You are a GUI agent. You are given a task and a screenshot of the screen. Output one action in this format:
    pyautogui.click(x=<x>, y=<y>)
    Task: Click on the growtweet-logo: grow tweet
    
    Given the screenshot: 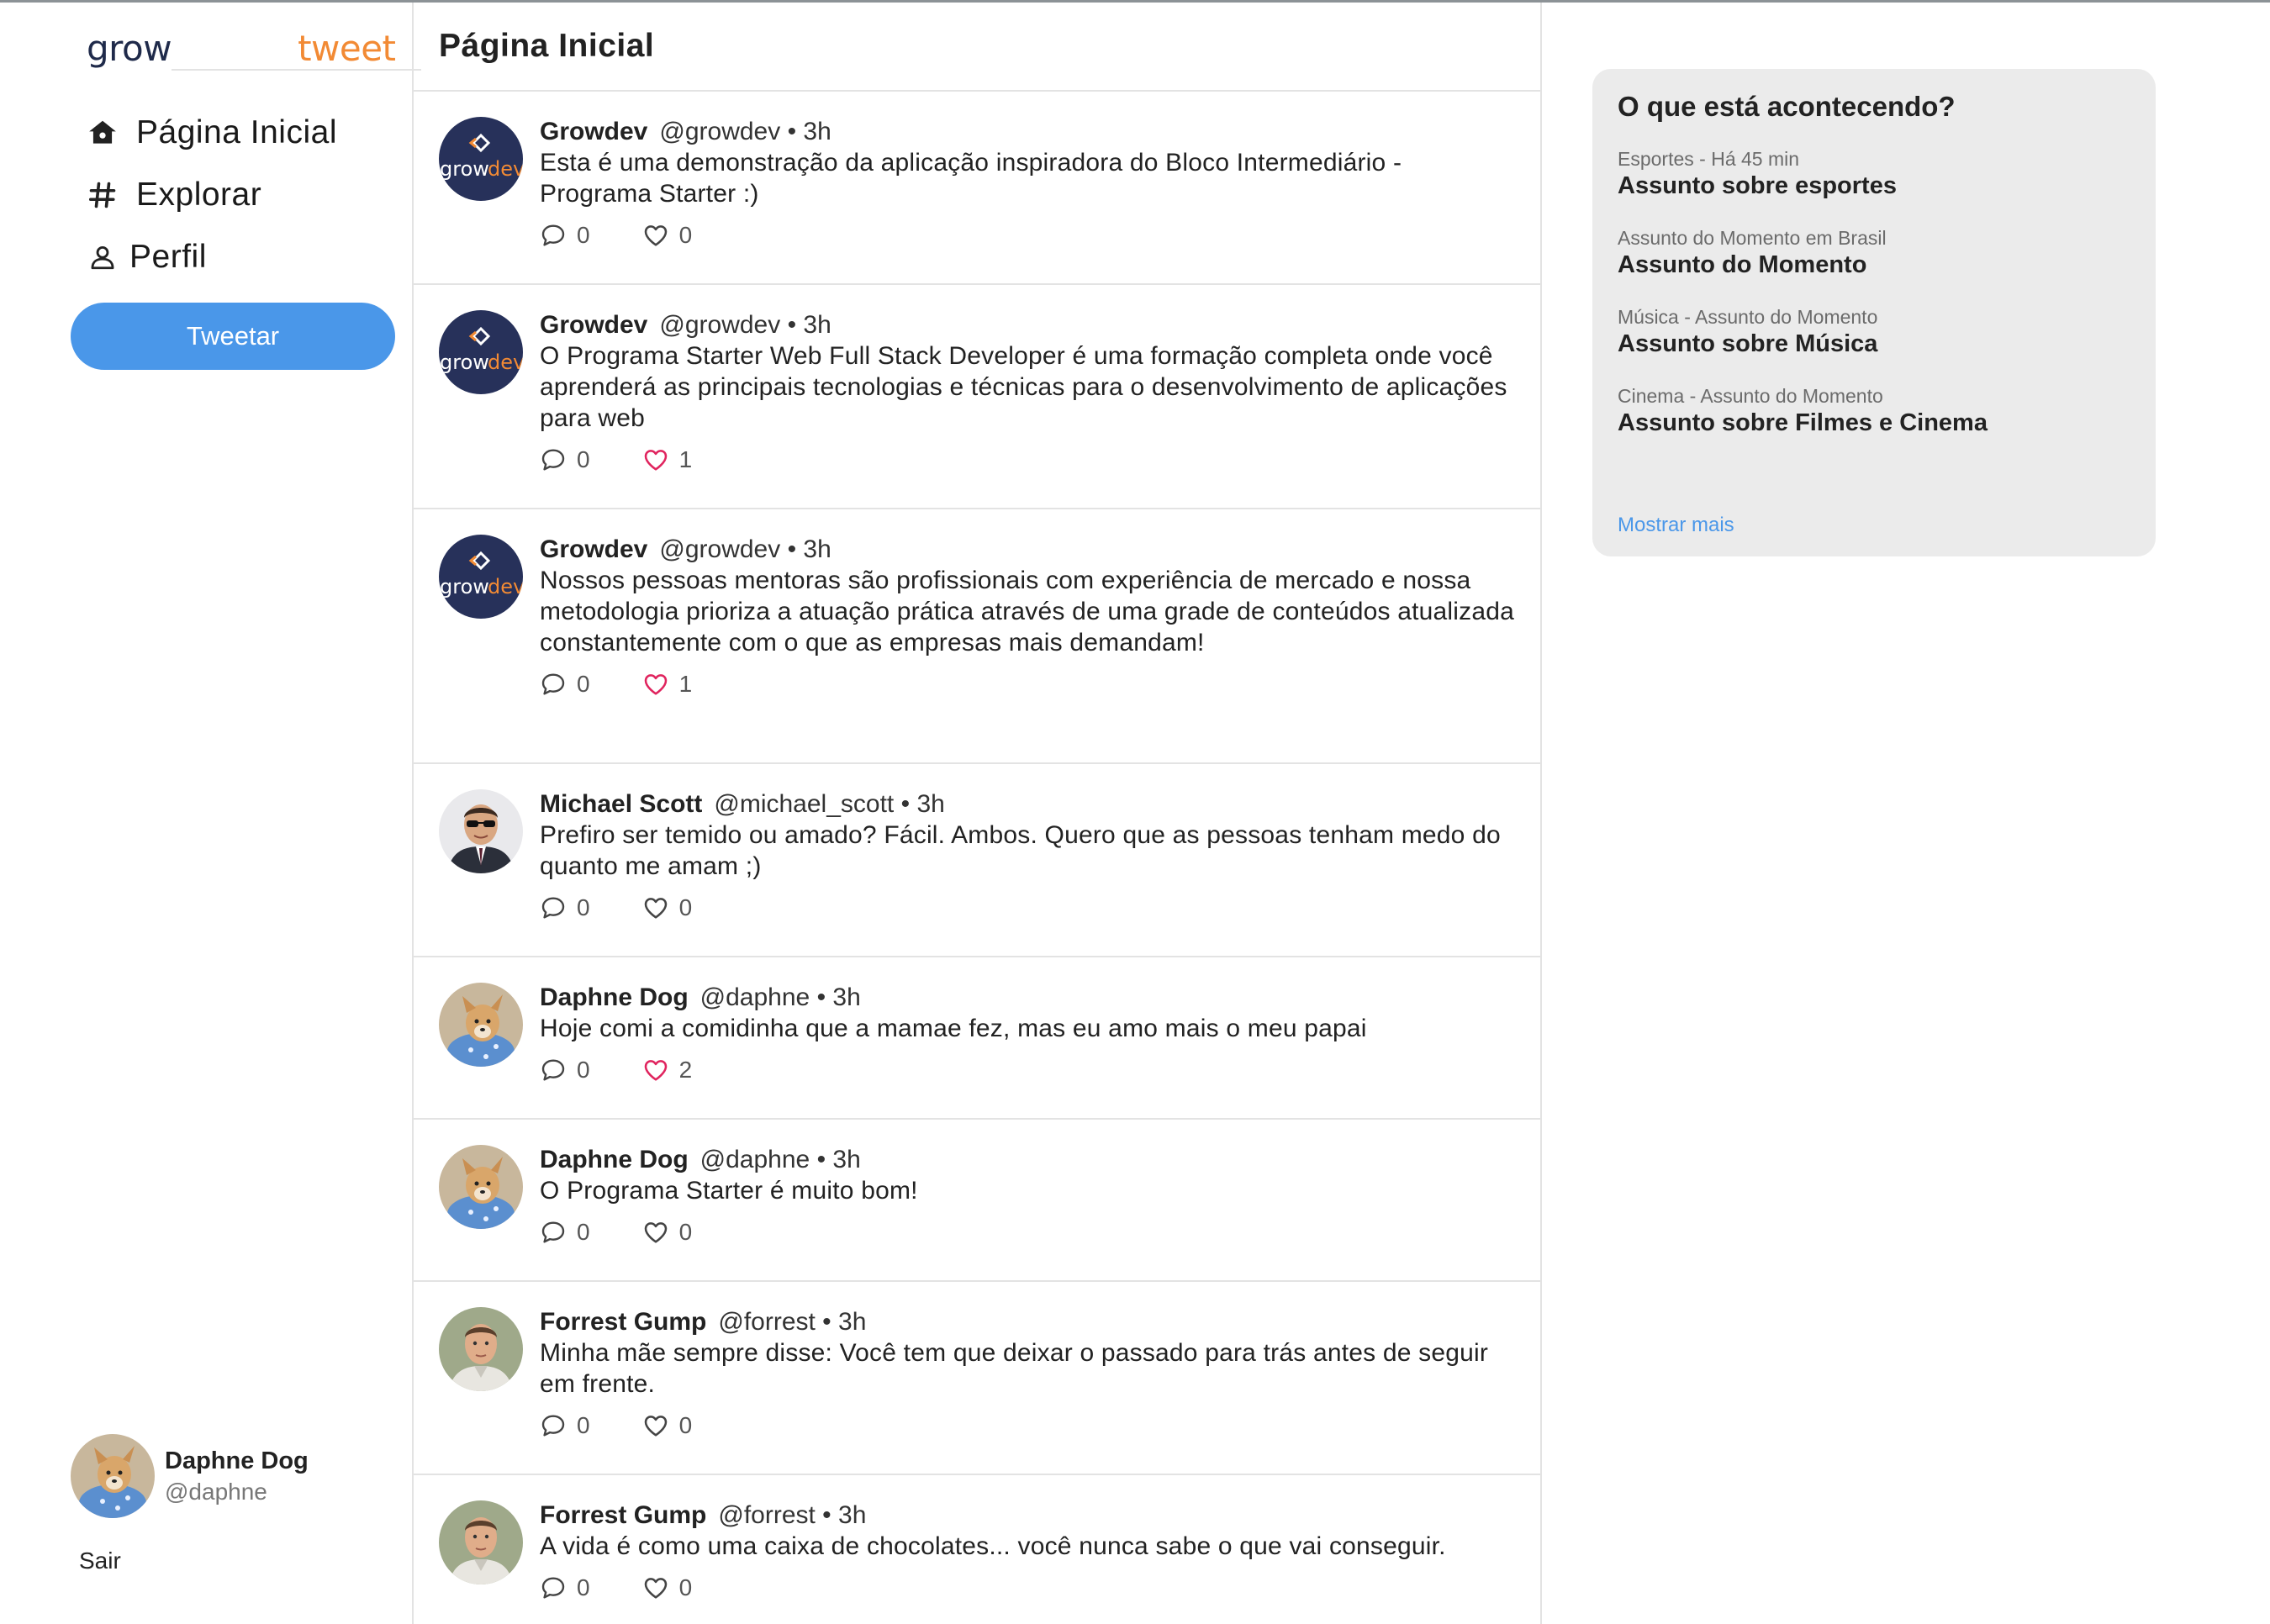 What is the action you would take?
    pyautogui.click(x=254, y=37)
    